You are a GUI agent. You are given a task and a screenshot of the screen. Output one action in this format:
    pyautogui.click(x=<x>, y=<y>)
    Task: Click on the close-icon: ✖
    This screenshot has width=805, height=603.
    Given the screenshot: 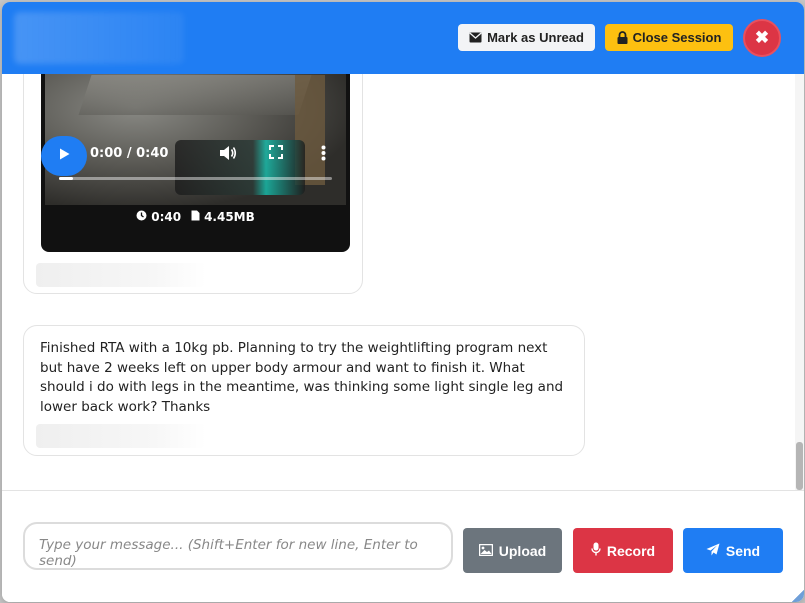 What is the action you would take?
    pyautogui.click(x=762, y=37)
    